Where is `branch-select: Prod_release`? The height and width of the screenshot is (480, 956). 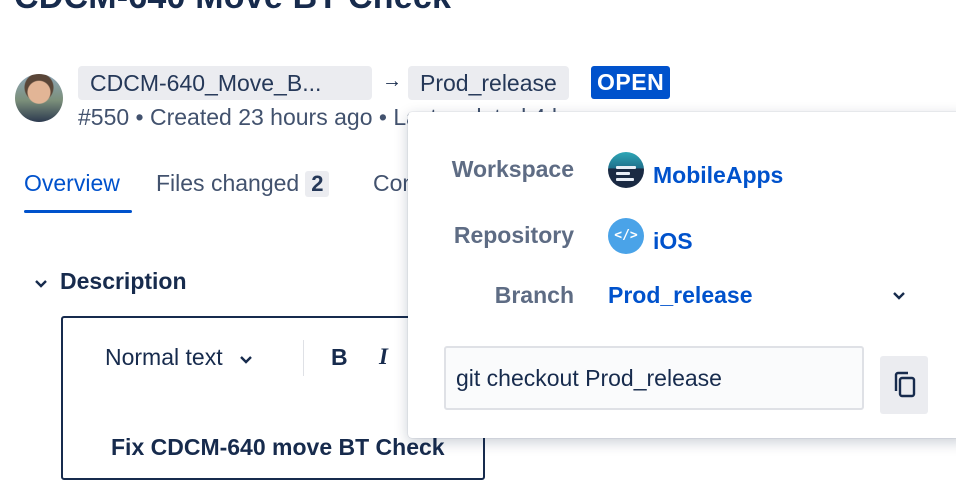 branch-select: Prod_release is located at coordinates (680, 295).